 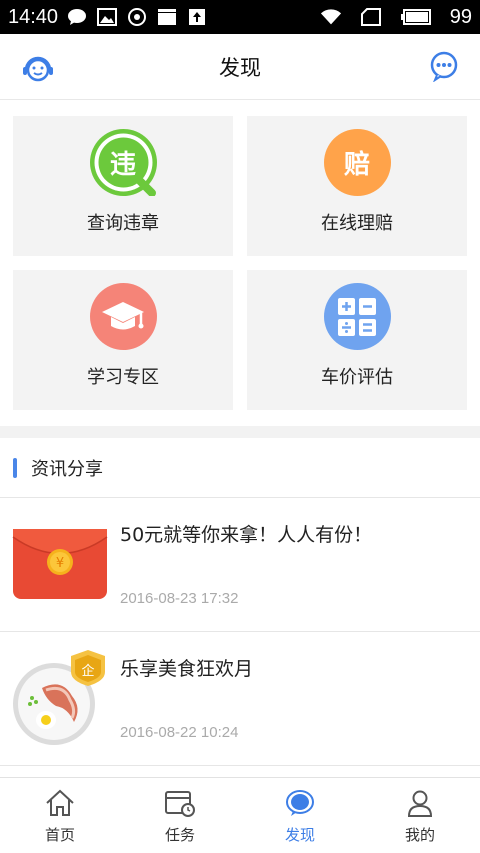 I want to click on bottom-tab-bar: 首页 任务 发现 我的, so click(x=240, y=815).